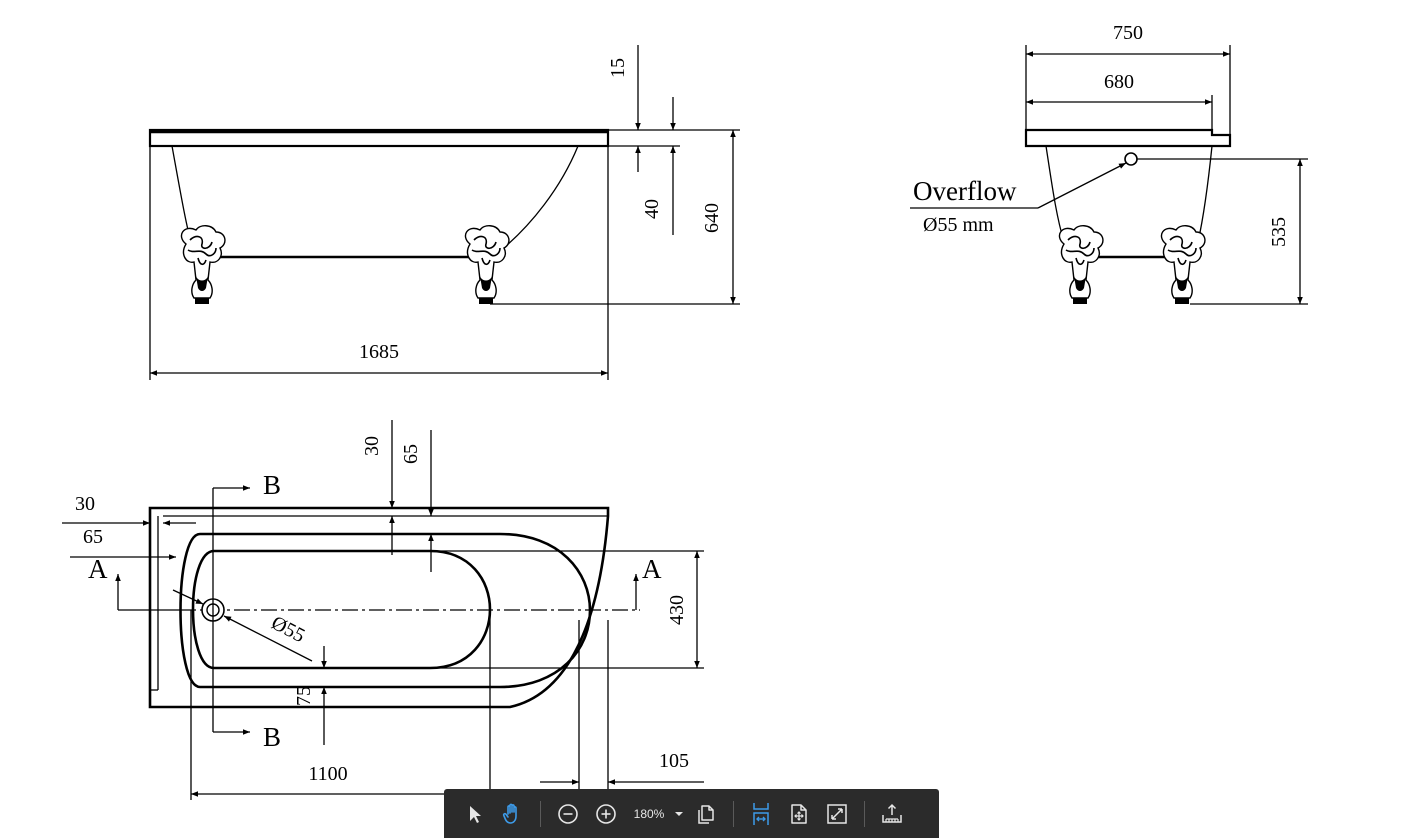 The width and height of the screenshot is (1415, 838). I want to click on dim-height: 640, so click(712, 218).